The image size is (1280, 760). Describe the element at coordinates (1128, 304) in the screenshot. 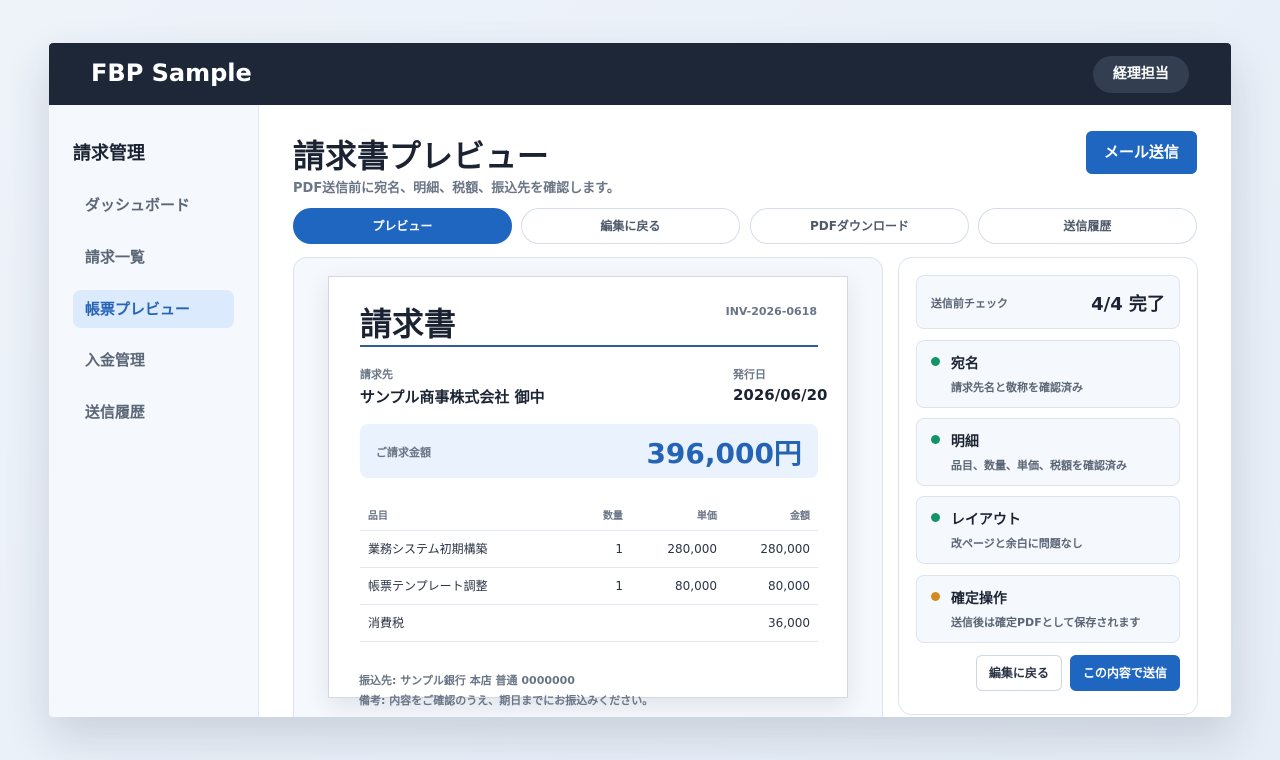

I see `check-summary-status: 4/4 完了` at that location.